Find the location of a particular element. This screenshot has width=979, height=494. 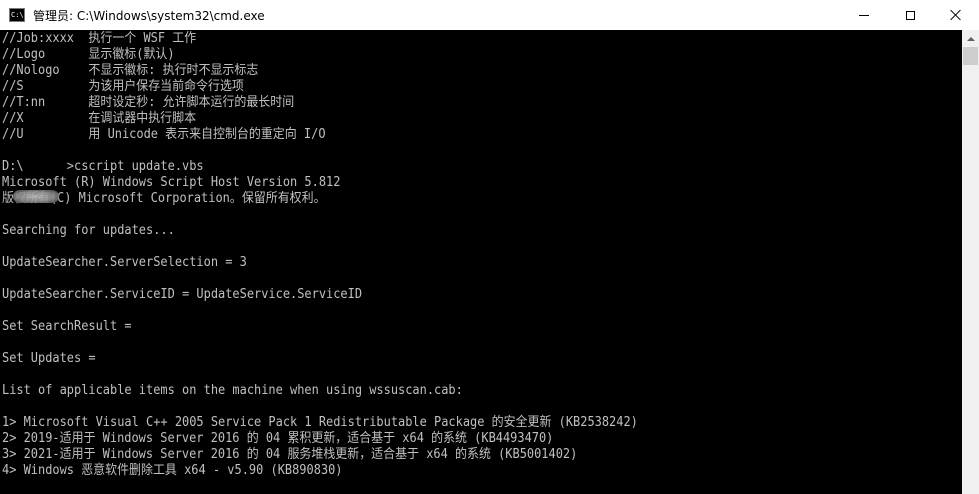

arrow-up-icon is located at coordinates (970, 38).